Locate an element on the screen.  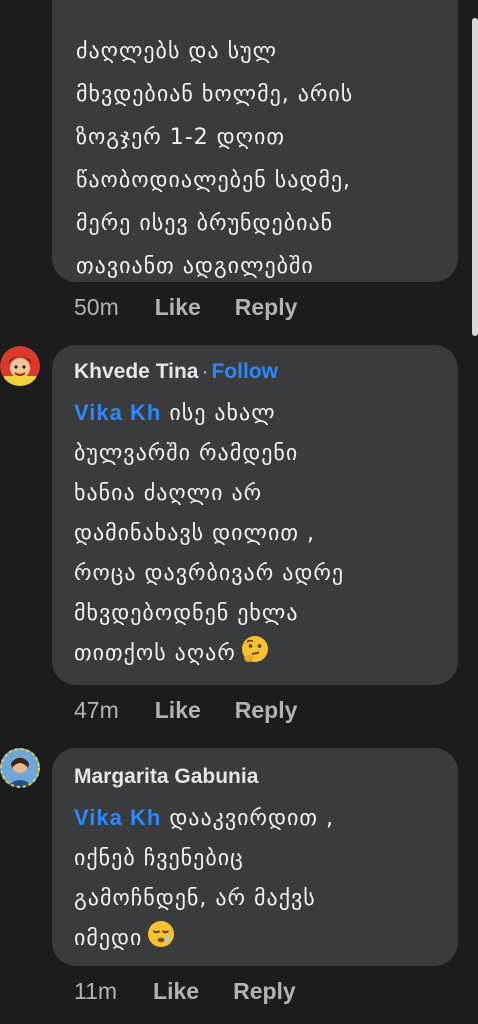
comment-line: Vika Kh დააკვირდით , is located at coordinates (254, 818).